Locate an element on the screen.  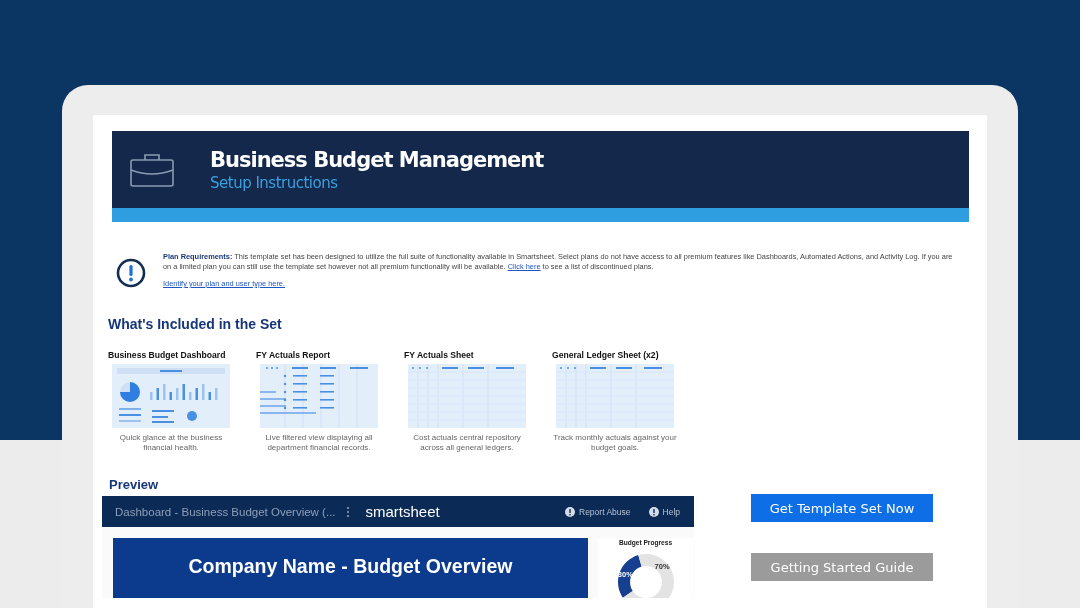
page-subtitle: Setup Instructions is located at coordinates (274, 182).